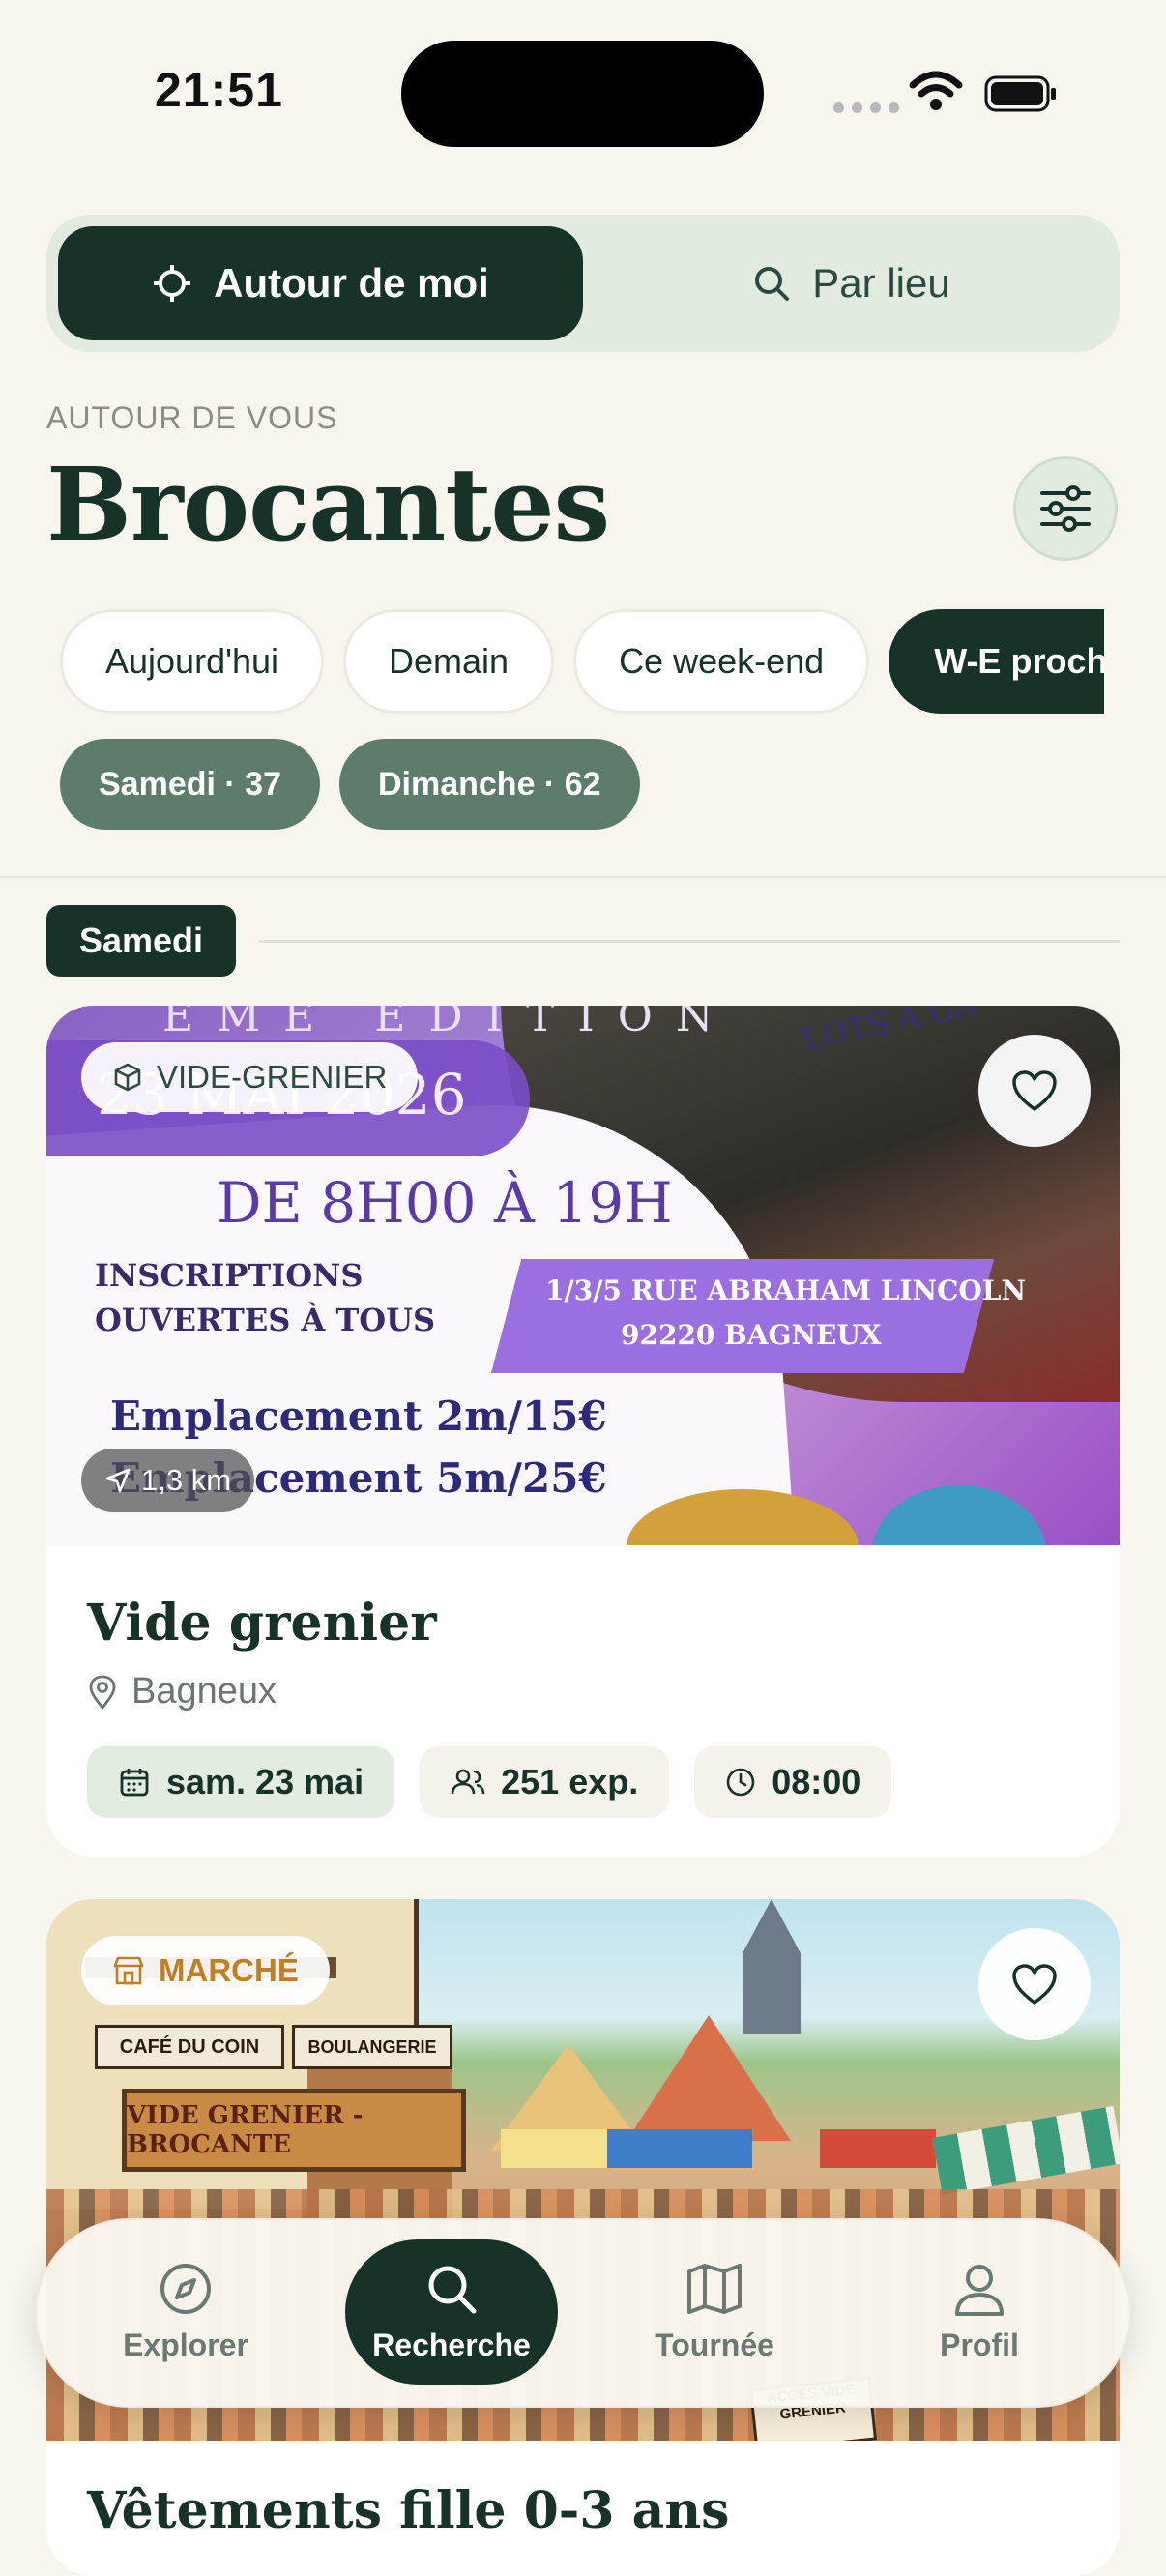 The width and height of the screenshot is (1166, 2576). I want to click on calendar-icon, so click(134, 1783).